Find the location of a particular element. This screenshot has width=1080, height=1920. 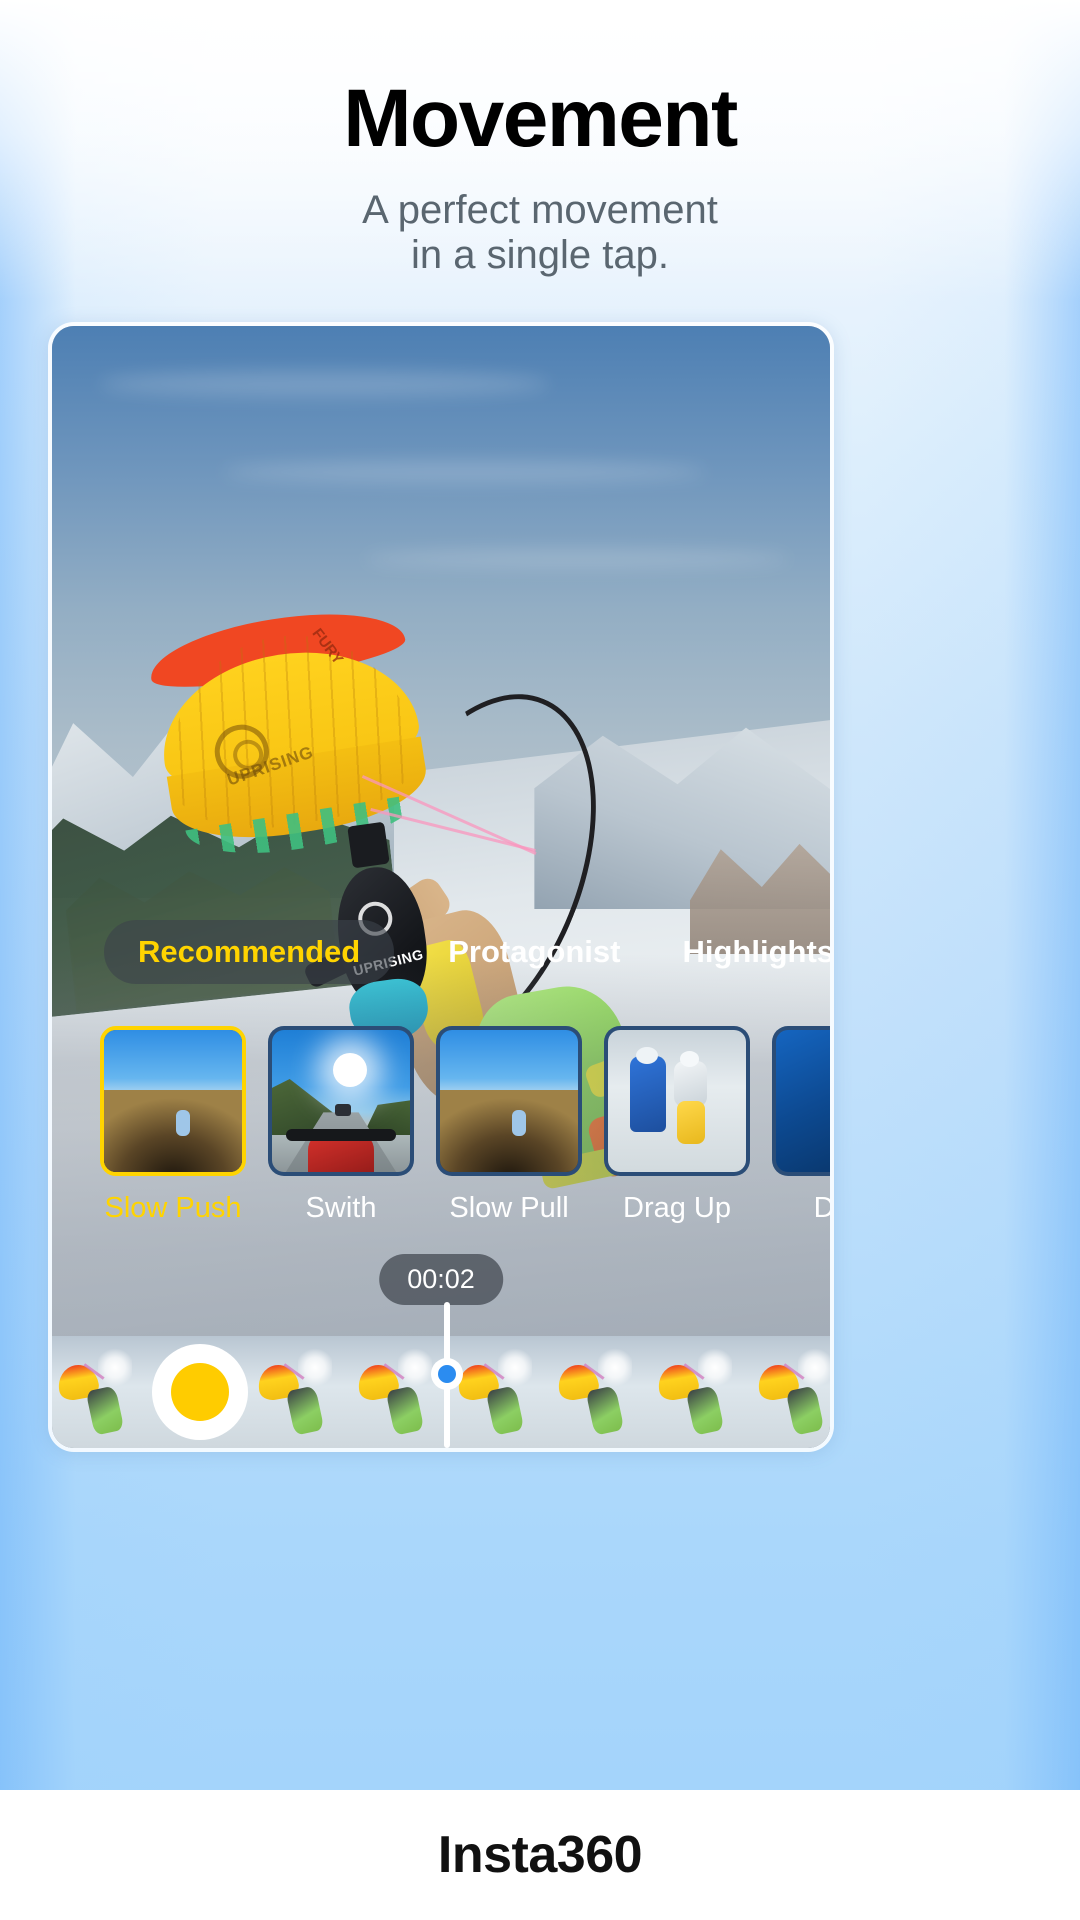

thumbnail-art-road is located at coordinates (341, 1101).